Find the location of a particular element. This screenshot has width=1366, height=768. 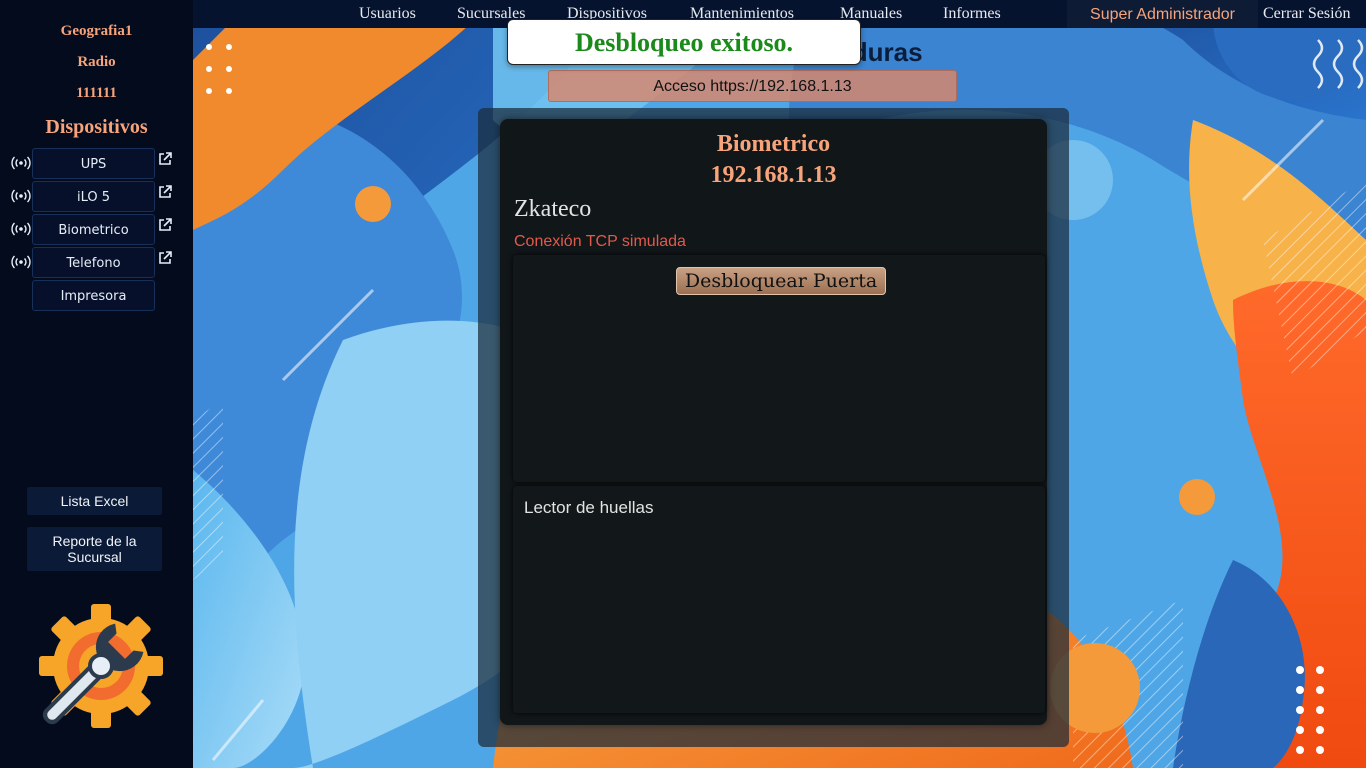

device-button-impresora: Impresora is located at coordinates (93, 295).